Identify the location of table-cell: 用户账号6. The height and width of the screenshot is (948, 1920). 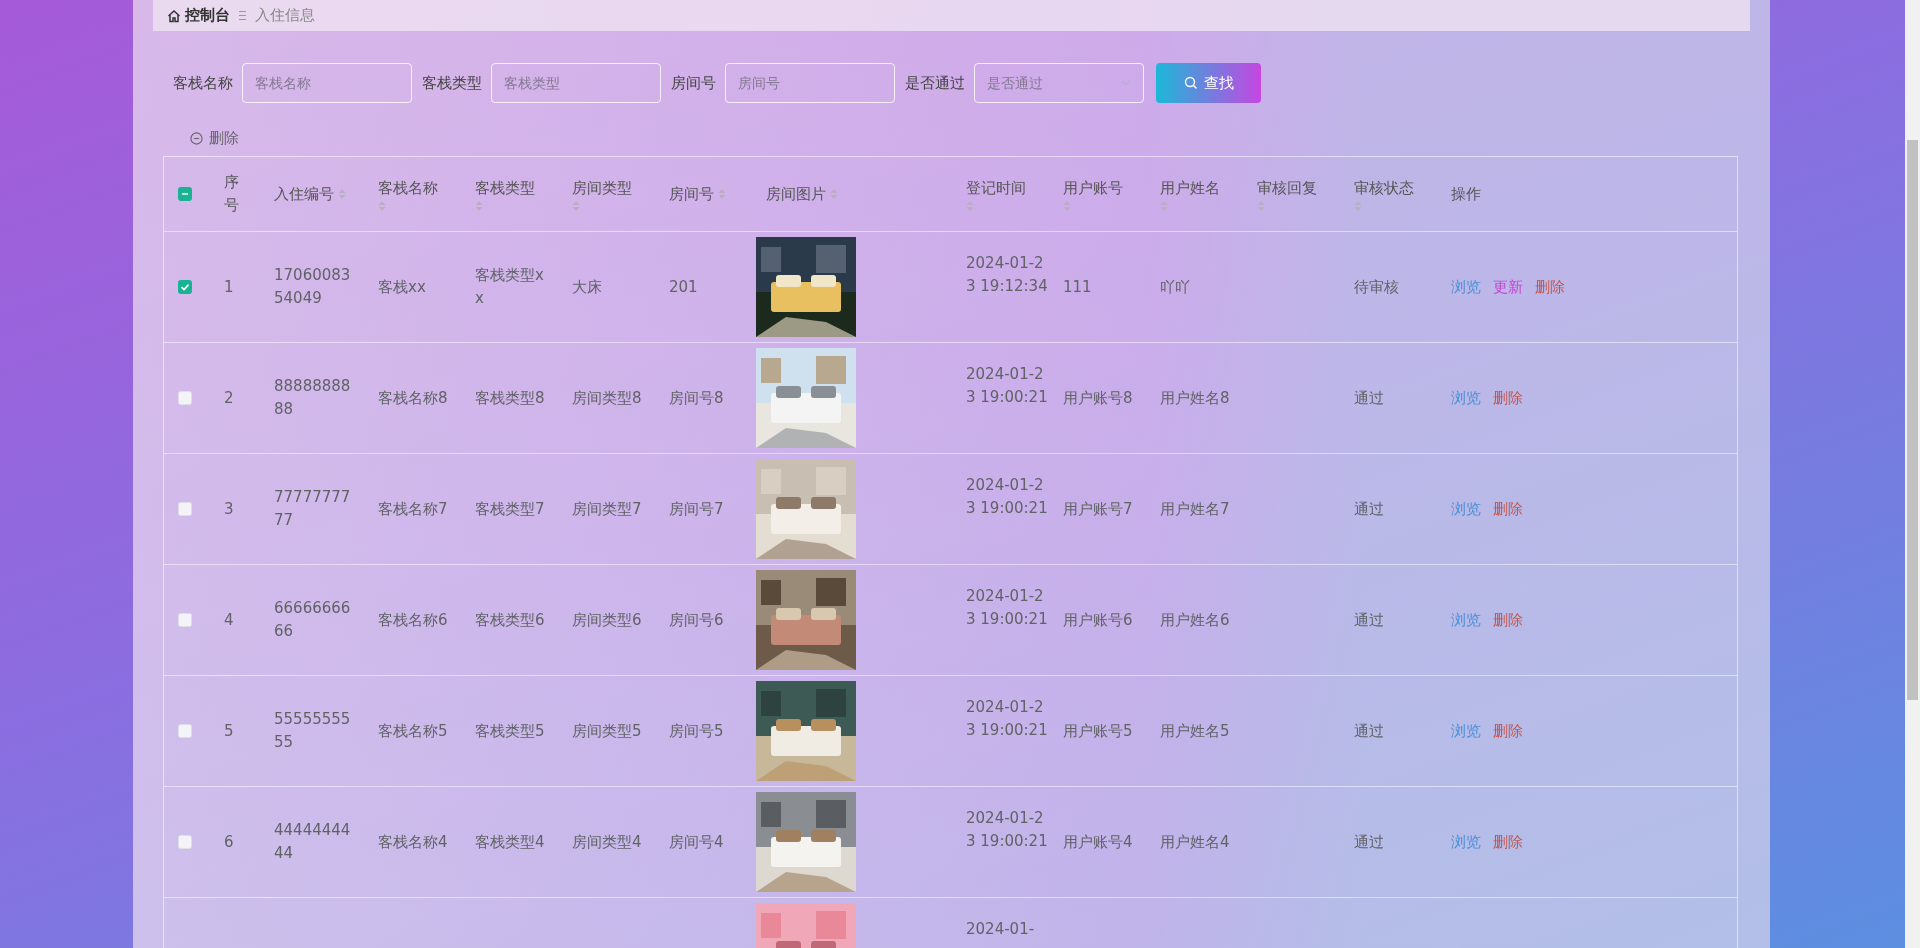
(1098, 619).